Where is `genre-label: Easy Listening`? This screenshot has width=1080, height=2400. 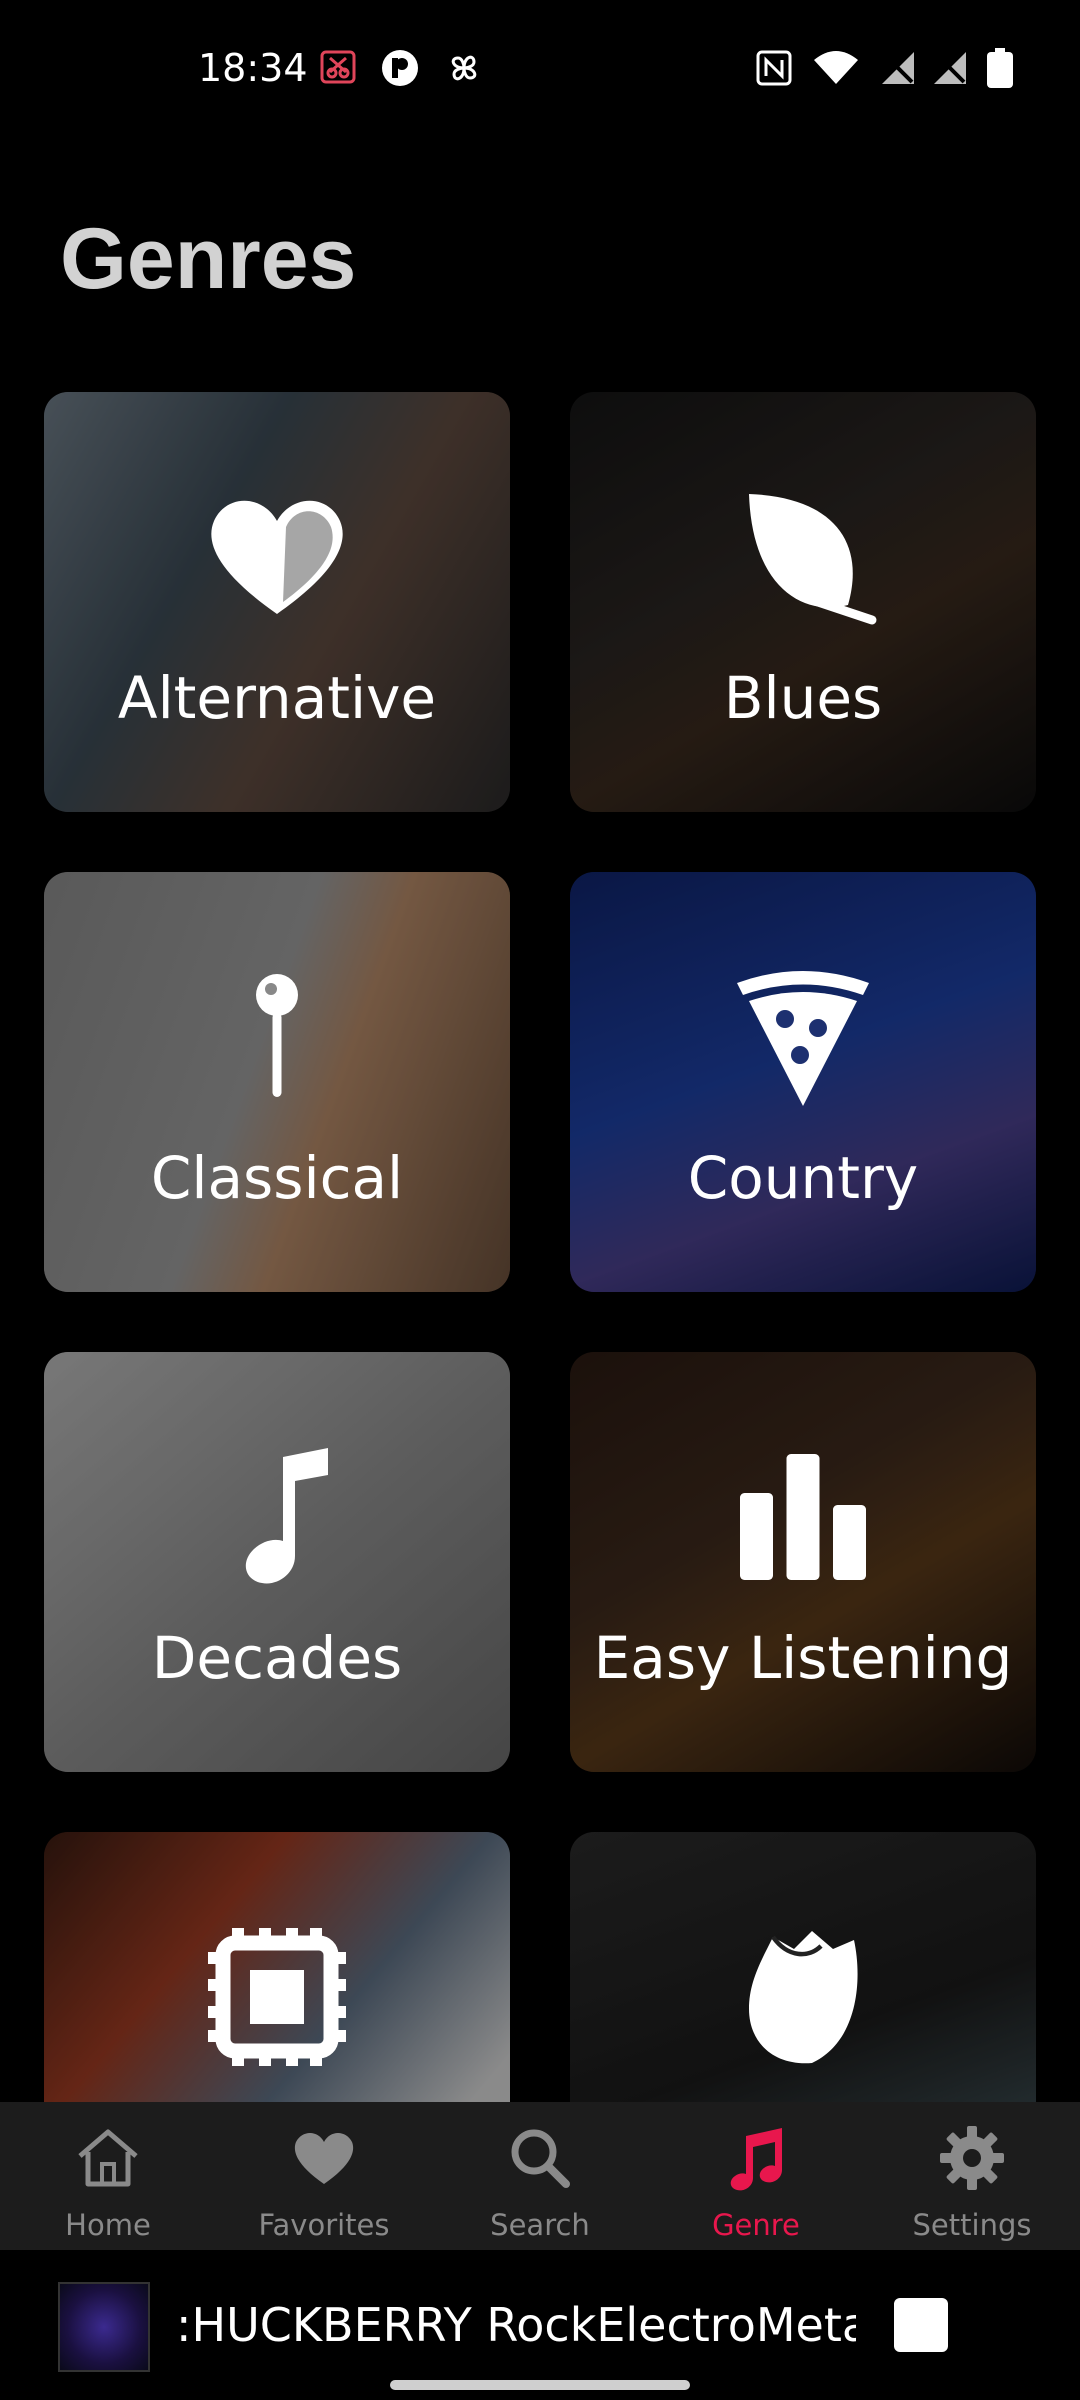
genre-label: Easy Listening is located at coordinates (803, 1658).